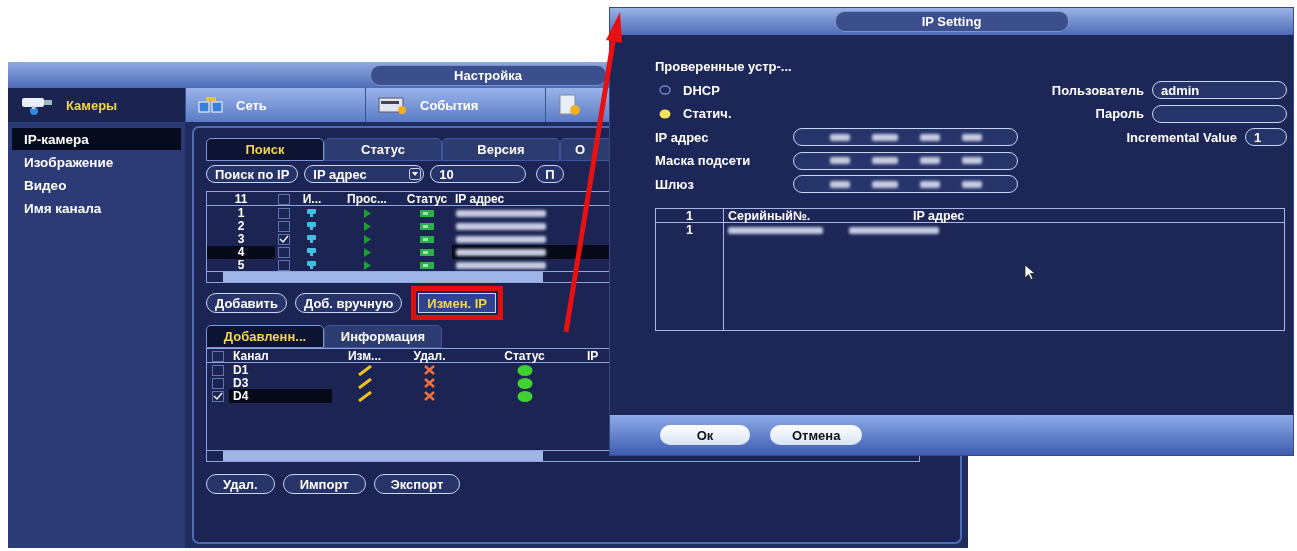  What do you see at coordinates (240, 484) in the screenshot?
I see `action-button: Удал.` at bounding box center [240, 484].